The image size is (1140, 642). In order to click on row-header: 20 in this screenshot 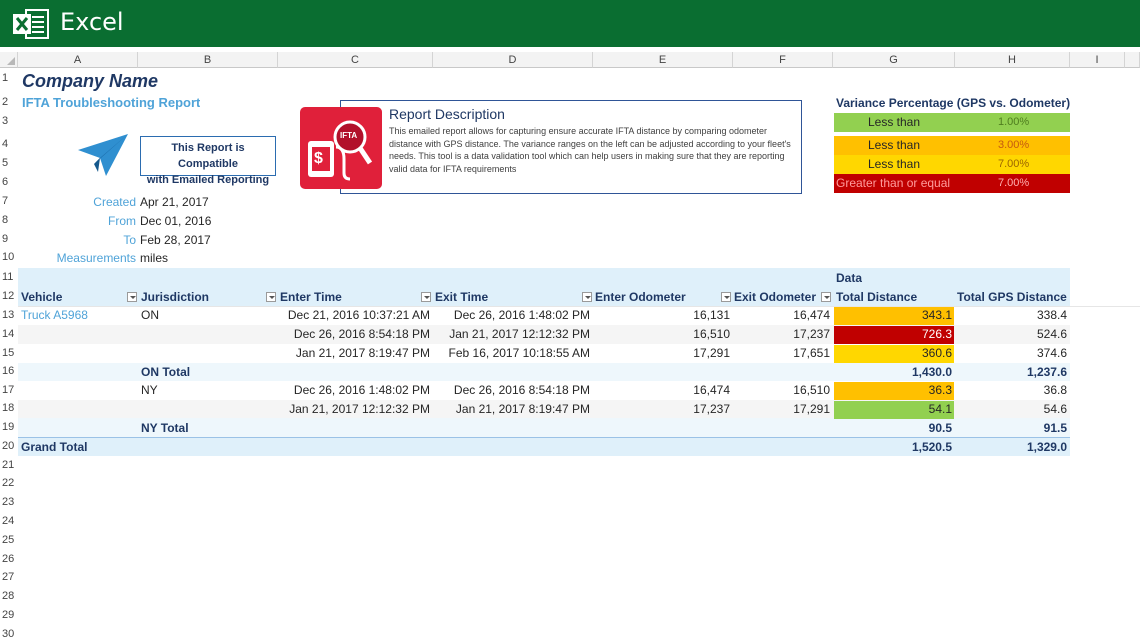, I will do `click(8, 446)`.